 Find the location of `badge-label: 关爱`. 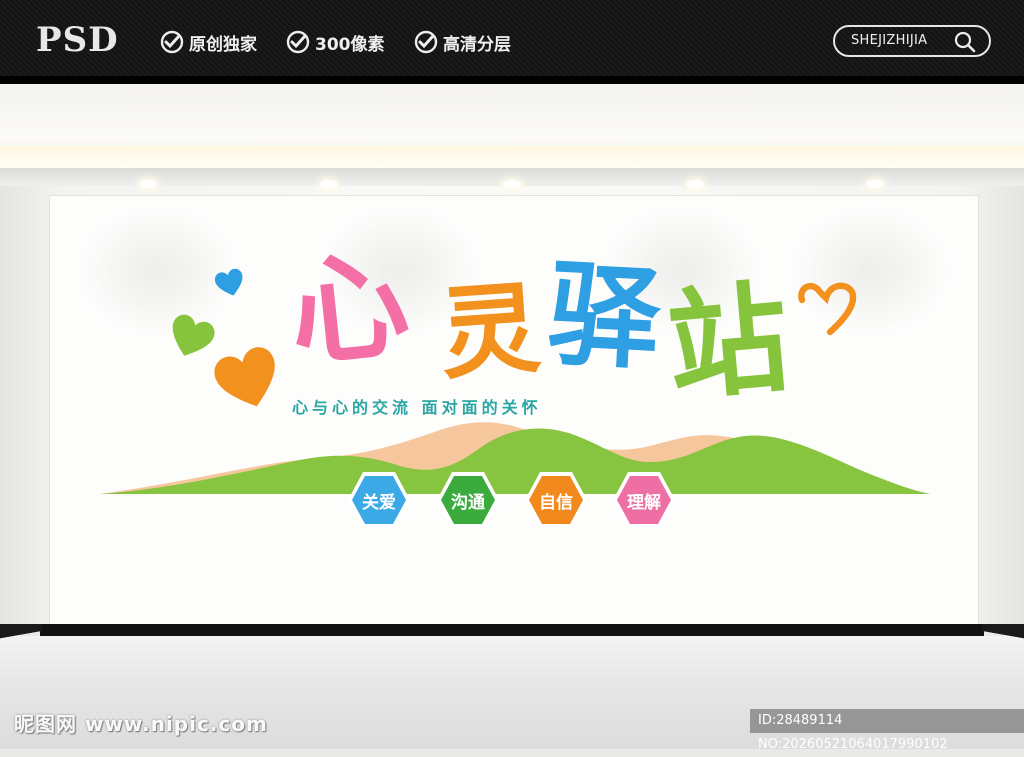

badge-label: 关爱 is located at coordinates (379, 502).